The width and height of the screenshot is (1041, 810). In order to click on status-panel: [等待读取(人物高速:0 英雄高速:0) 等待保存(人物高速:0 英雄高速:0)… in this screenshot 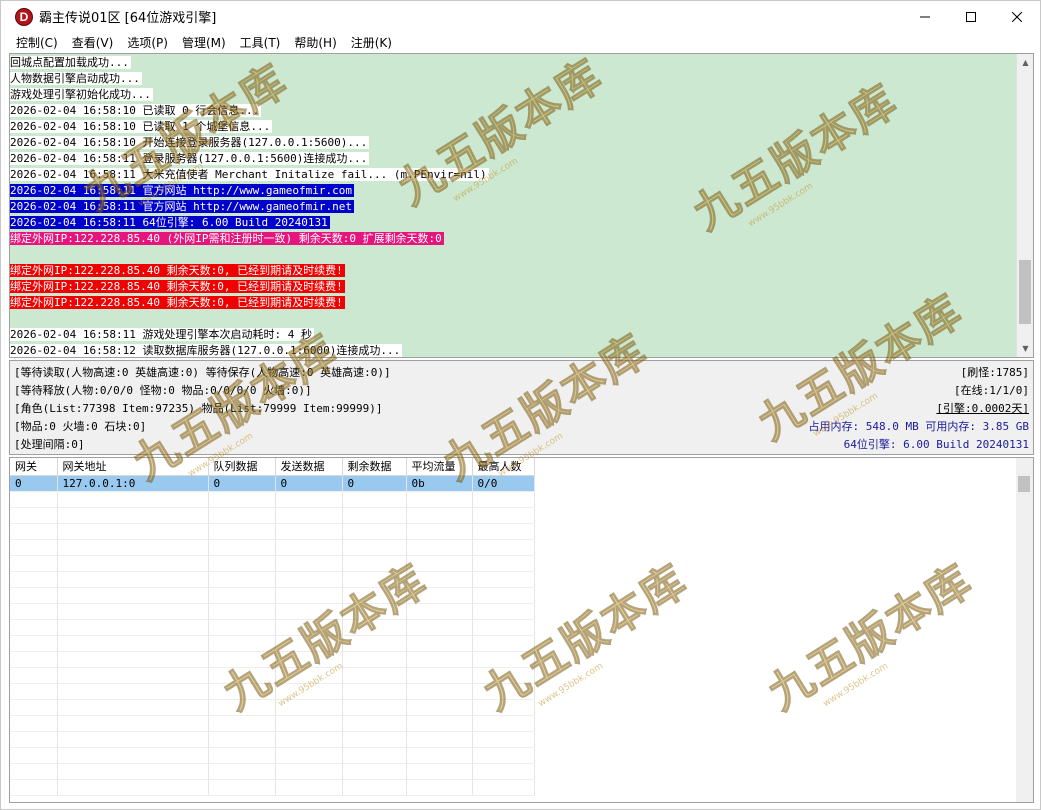, I will do `click(521, 407)`.